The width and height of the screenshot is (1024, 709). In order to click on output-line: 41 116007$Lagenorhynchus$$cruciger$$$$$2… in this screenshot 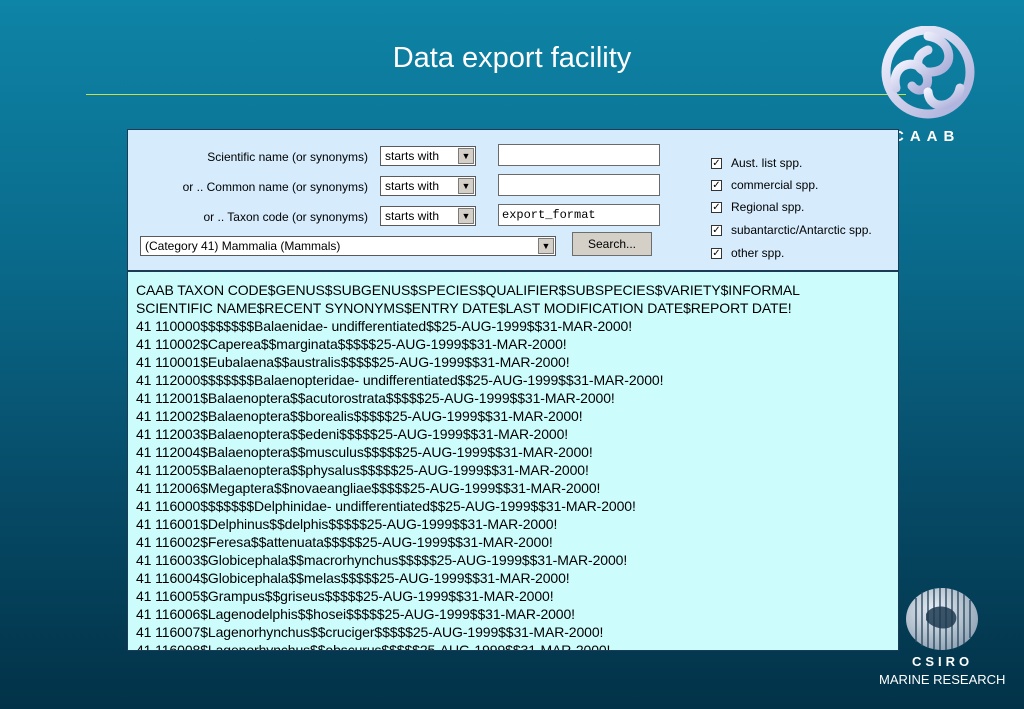, I will do `click(370, 632)`.